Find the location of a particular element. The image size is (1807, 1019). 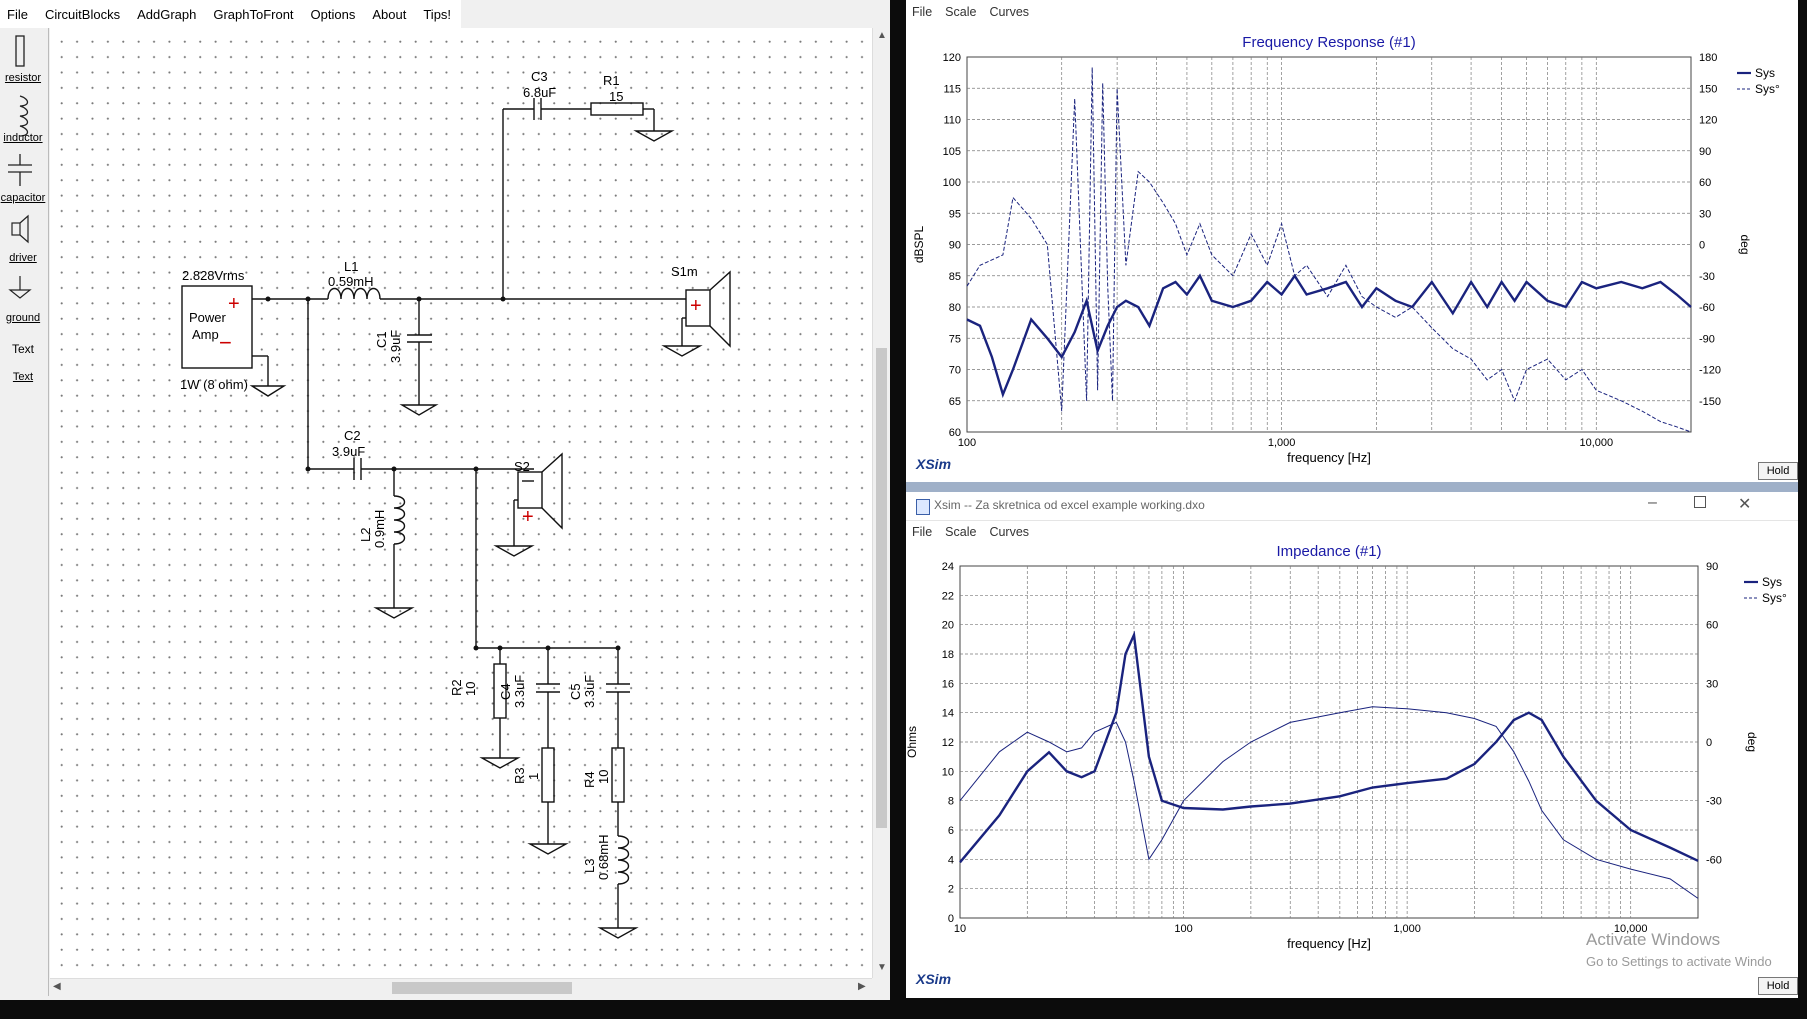

palette-inductor: inductor is located at coordinates (23, 138).